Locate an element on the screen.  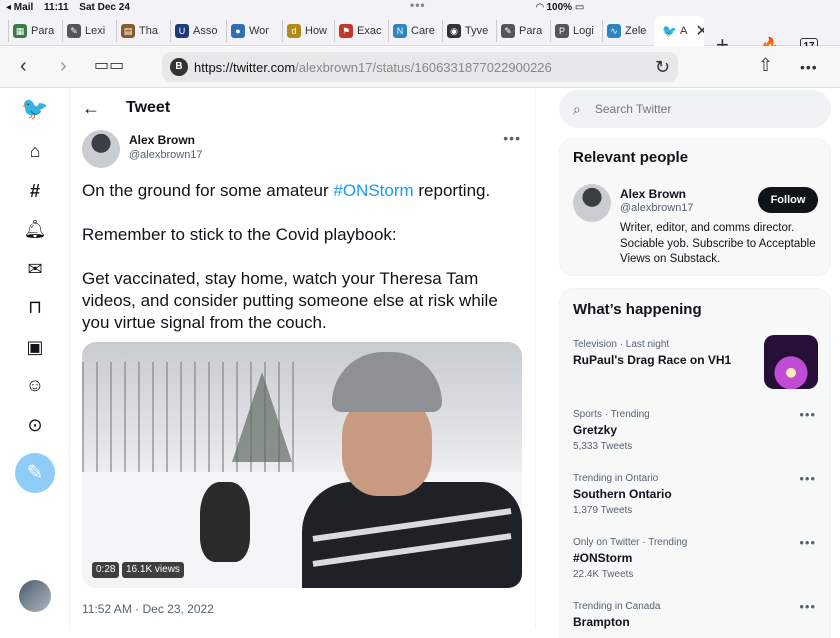
wifi-icon: ◠ is located at coordinates (540, 7).